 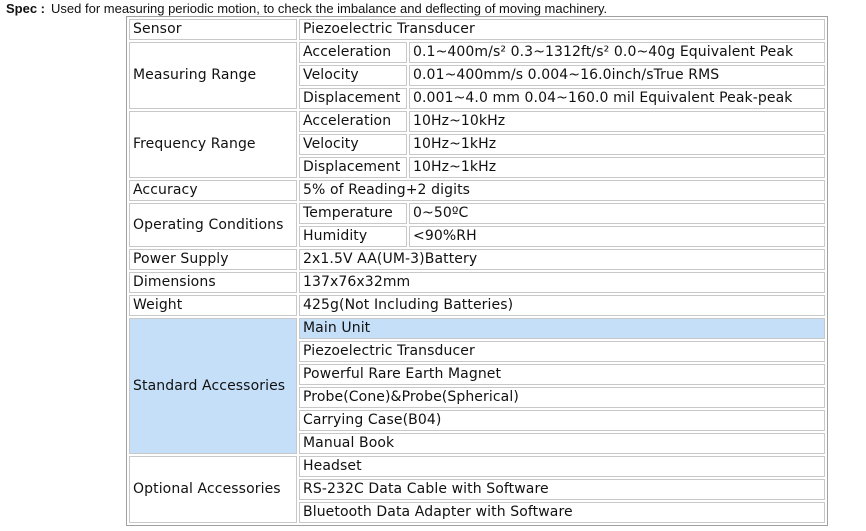 I want to click on table-row: Power Supply 2x1.5V AA(UM-3)Battery, so click(x=477, y=259).